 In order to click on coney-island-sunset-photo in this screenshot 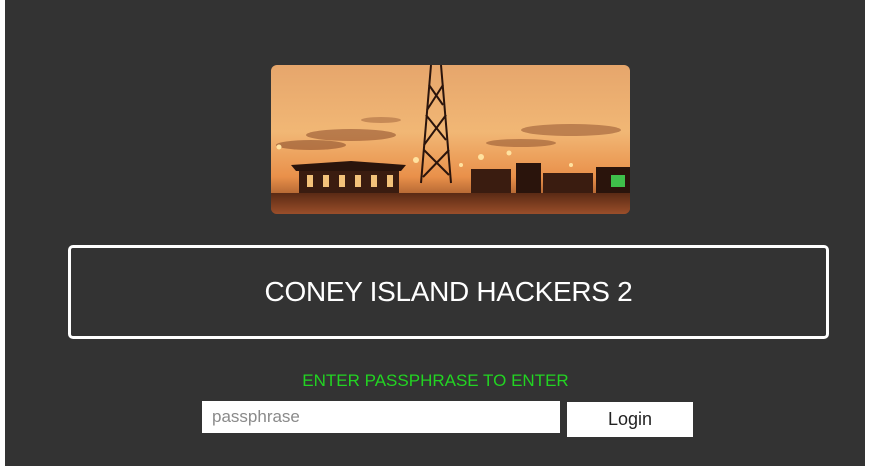, I will do `click(450, 139)`.